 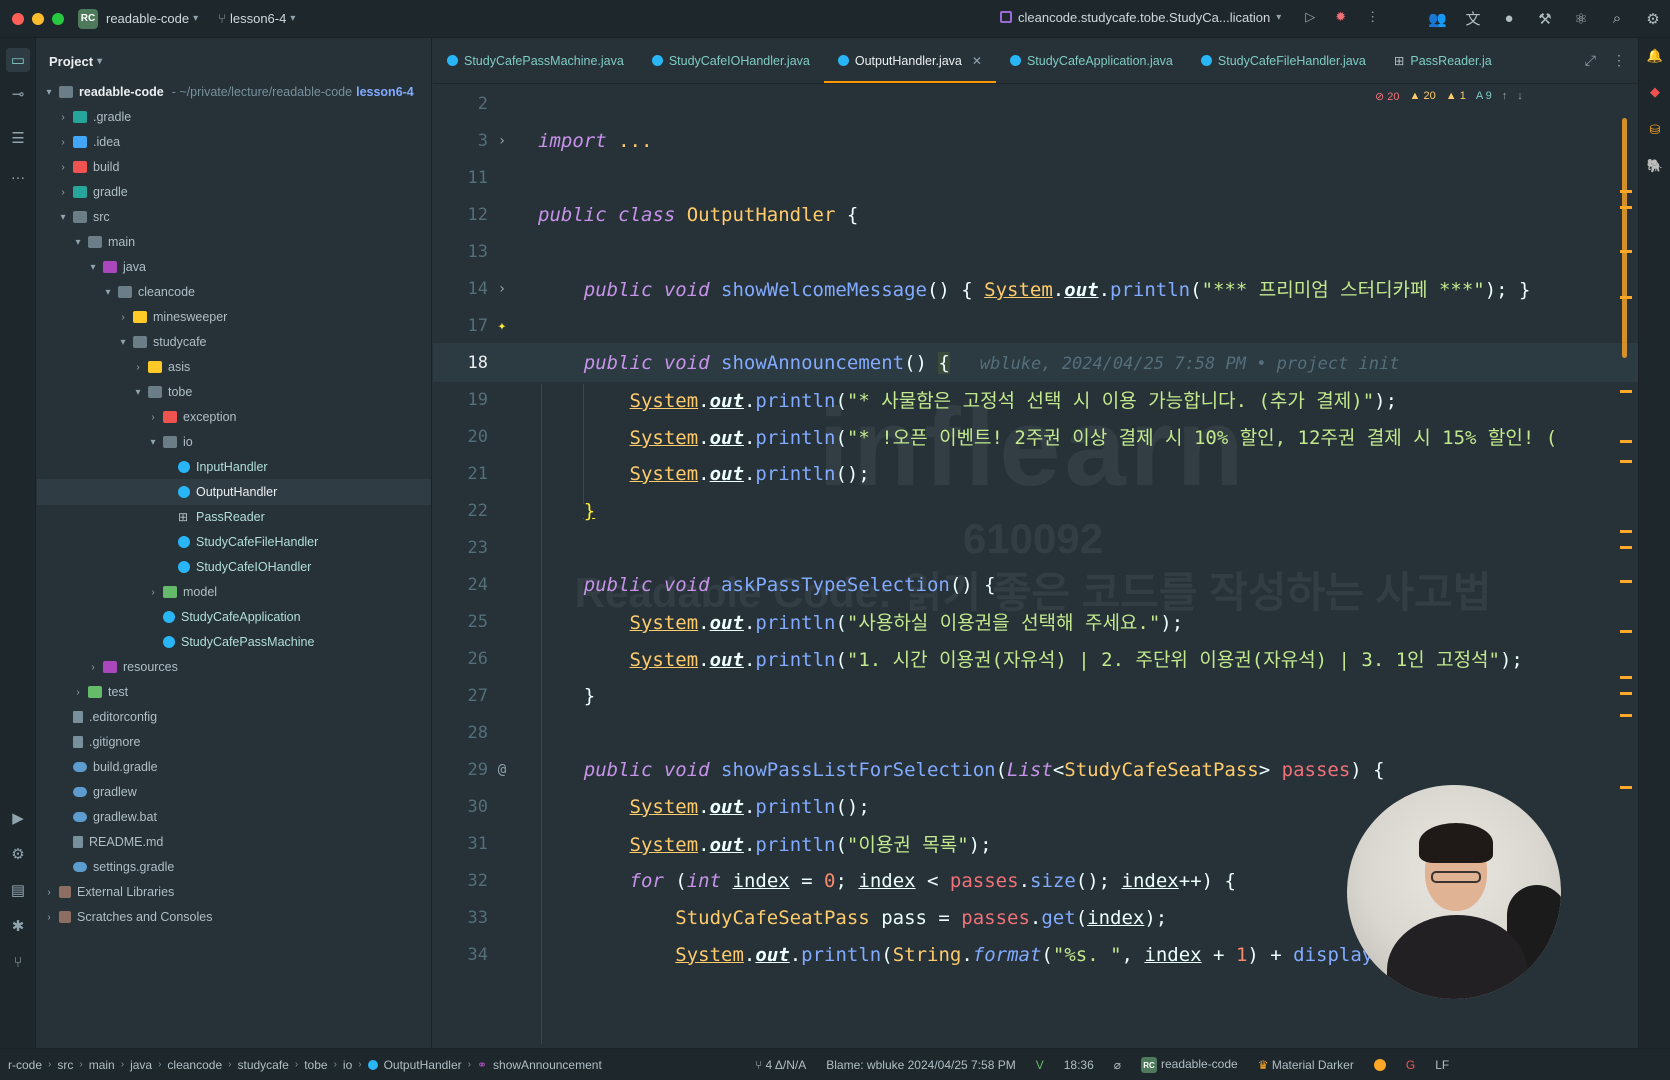 I want to click on vim-icon: V, so click(x=1040, y=1065).